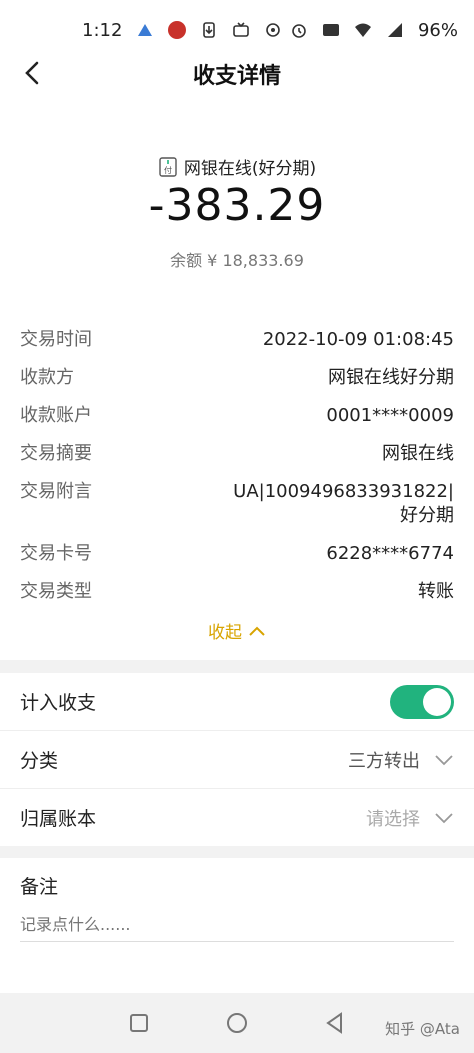 The height and width of the screenshot is (1053, 474). Describe the element at coordinates (273, 30) in the screenshot. I see `swirl-icon` at that location.